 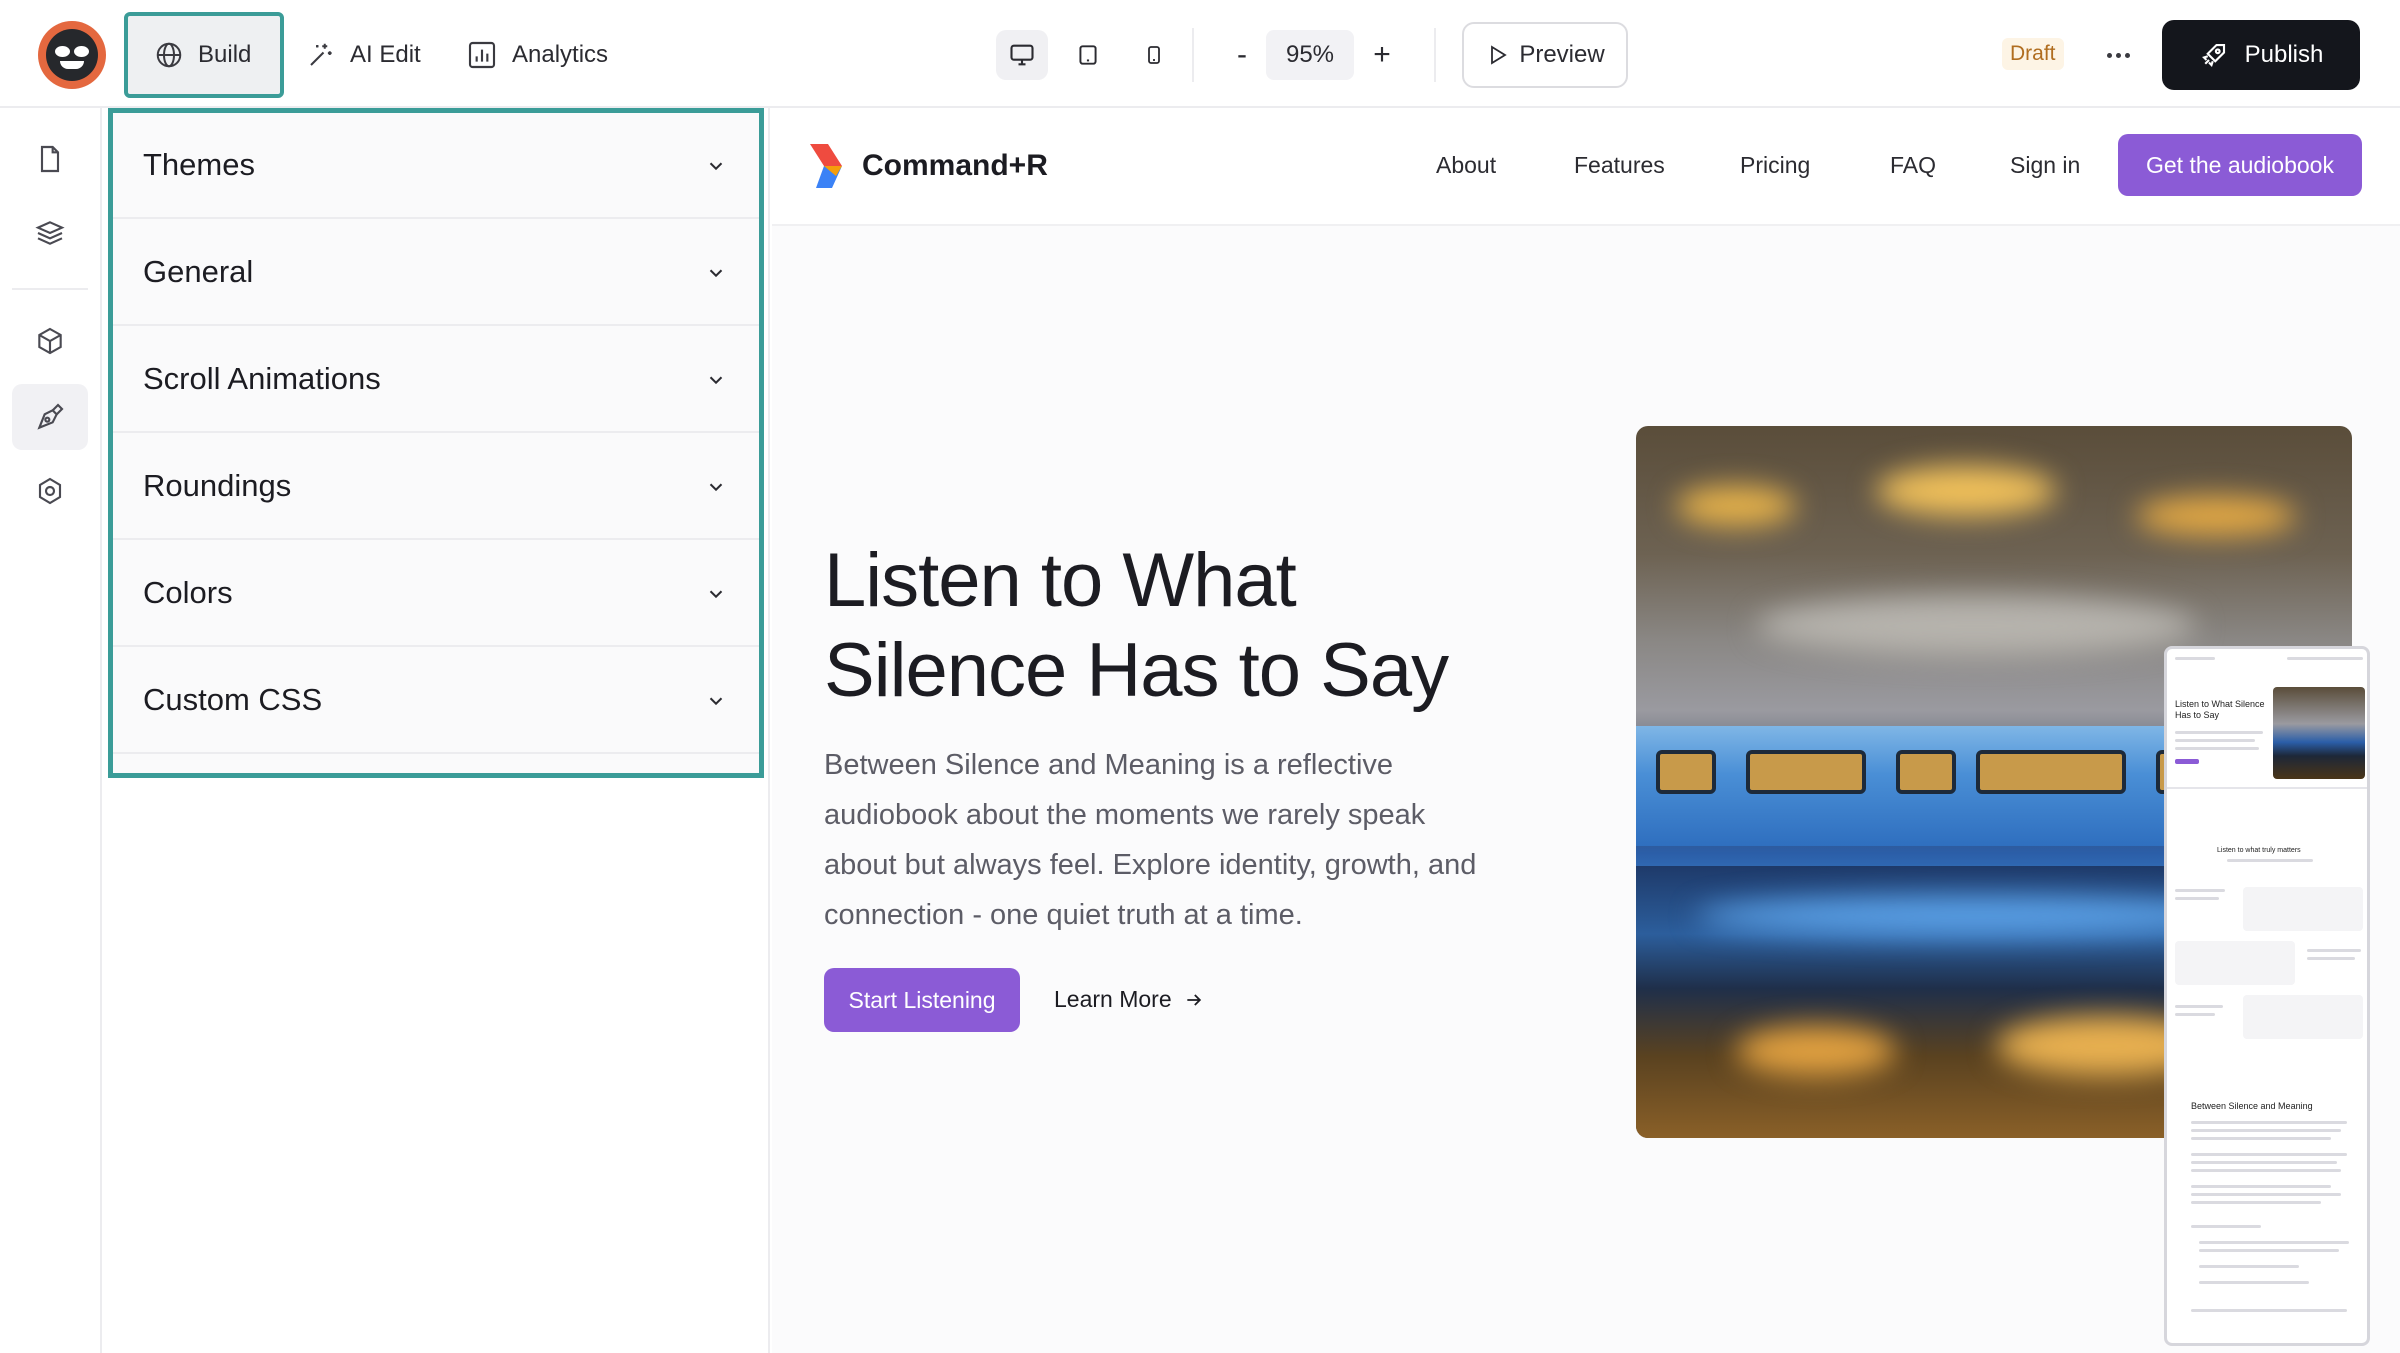 What do you see at coordinates (1775, 165) in the screenshot?
I see `site-nav-pricing: Pricing` at bounding box center [1775, 165].